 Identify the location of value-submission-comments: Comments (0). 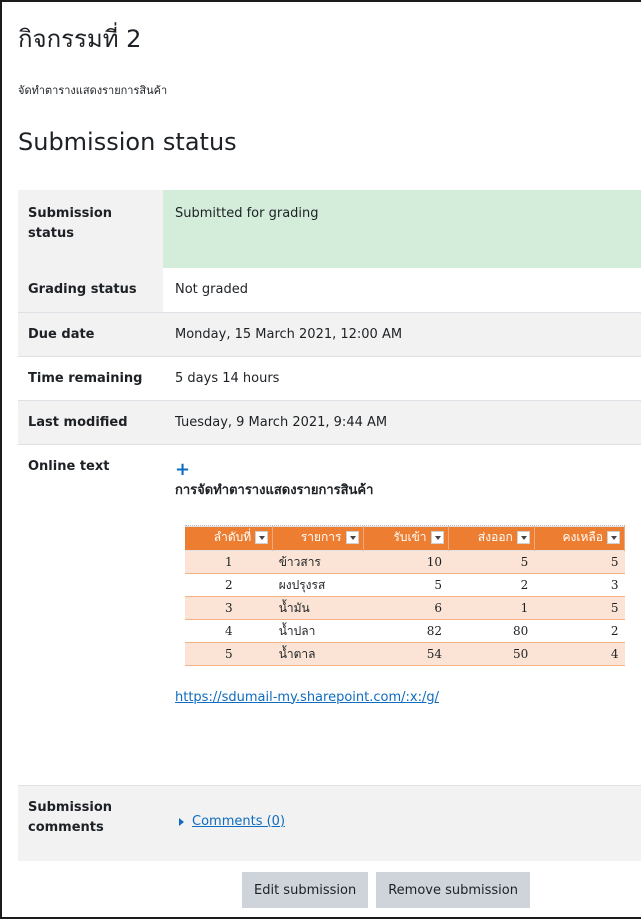
(402, 822).